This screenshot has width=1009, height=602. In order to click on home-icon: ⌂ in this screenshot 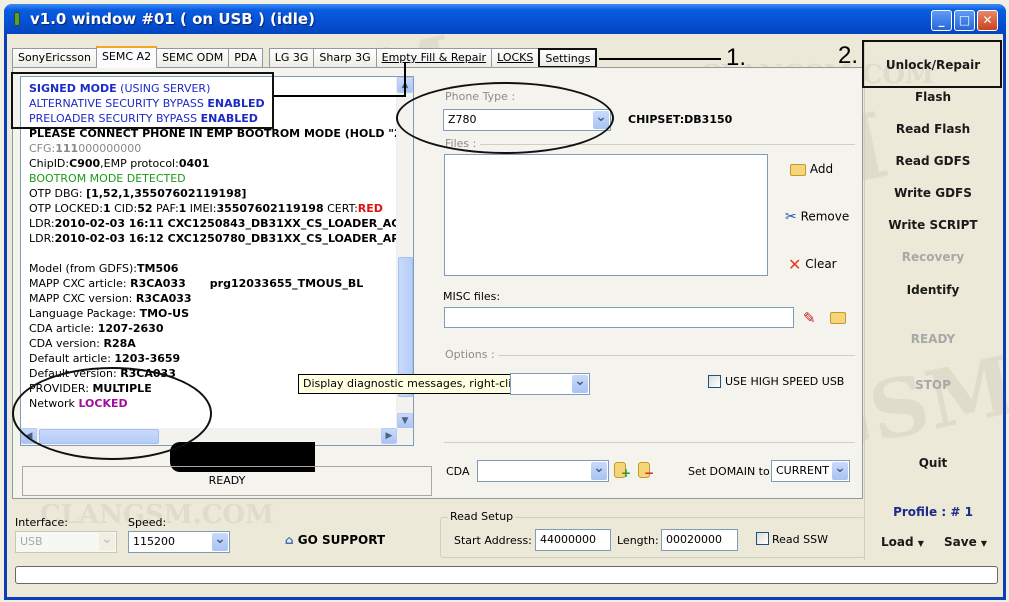, I will do `click(289, 540)`.